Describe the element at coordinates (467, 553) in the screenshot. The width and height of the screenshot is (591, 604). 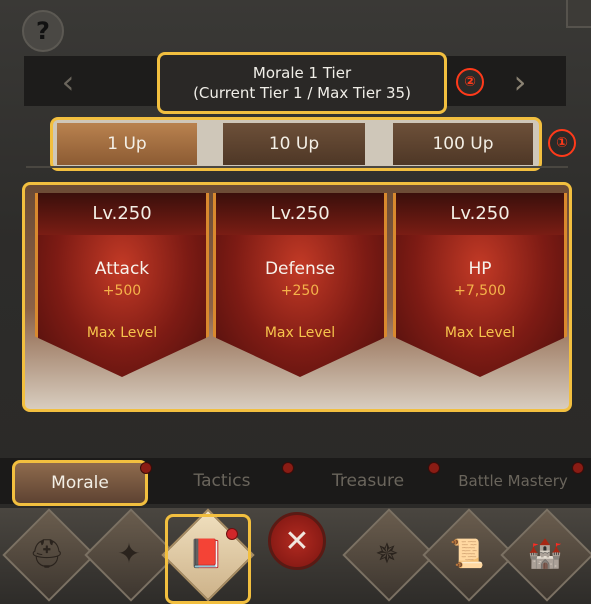
I see `scroll-icon: 📜` at that location.